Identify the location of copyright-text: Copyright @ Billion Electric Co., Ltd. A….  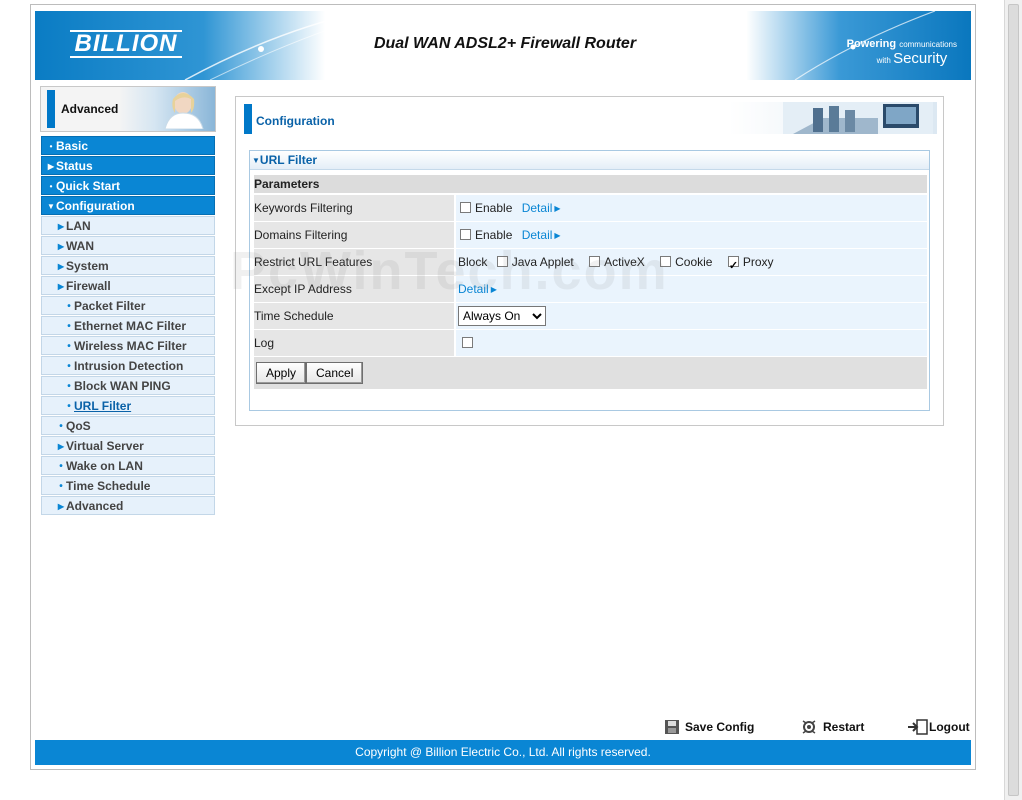
(503, 752).